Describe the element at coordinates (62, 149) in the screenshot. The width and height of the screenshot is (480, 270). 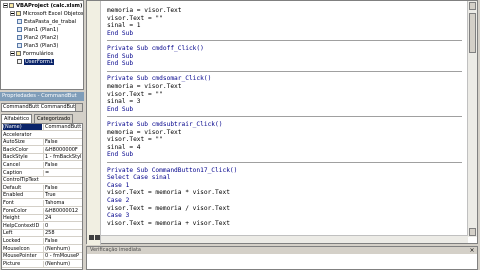
I see `property-value: &H8000000F` at that location.